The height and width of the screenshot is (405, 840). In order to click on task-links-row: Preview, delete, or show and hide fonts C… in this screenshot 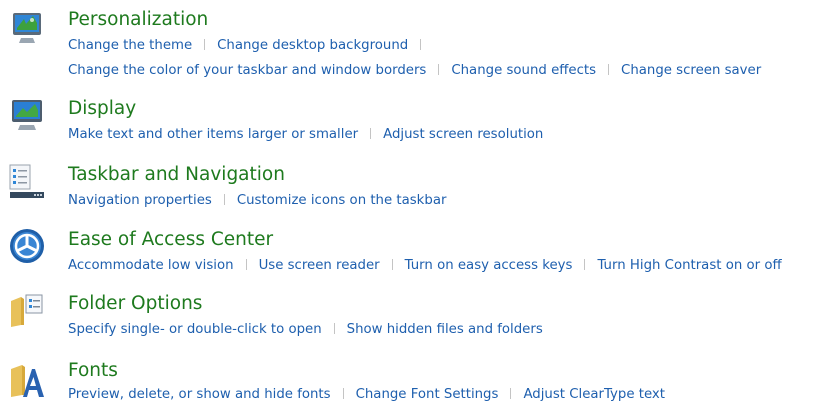, I will do `click(366, 395)`.